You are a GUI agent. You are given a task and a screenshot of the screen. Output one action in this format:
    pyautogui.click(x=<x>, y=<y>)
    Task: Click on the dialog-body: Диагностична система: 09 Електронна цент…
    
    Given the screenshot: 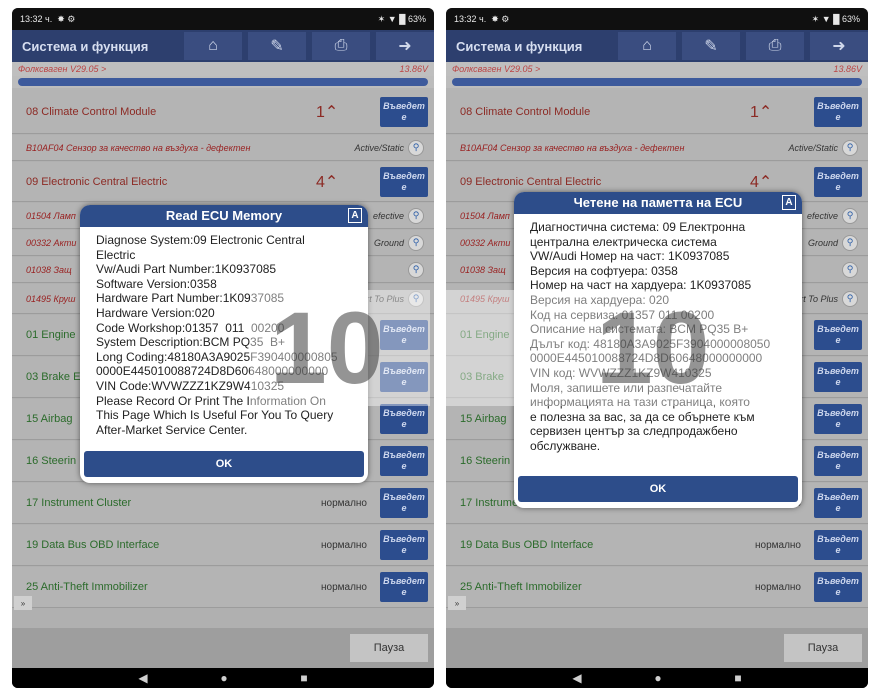 What is the action you would take?
    pyautogui.click(x=658, y=334)
    